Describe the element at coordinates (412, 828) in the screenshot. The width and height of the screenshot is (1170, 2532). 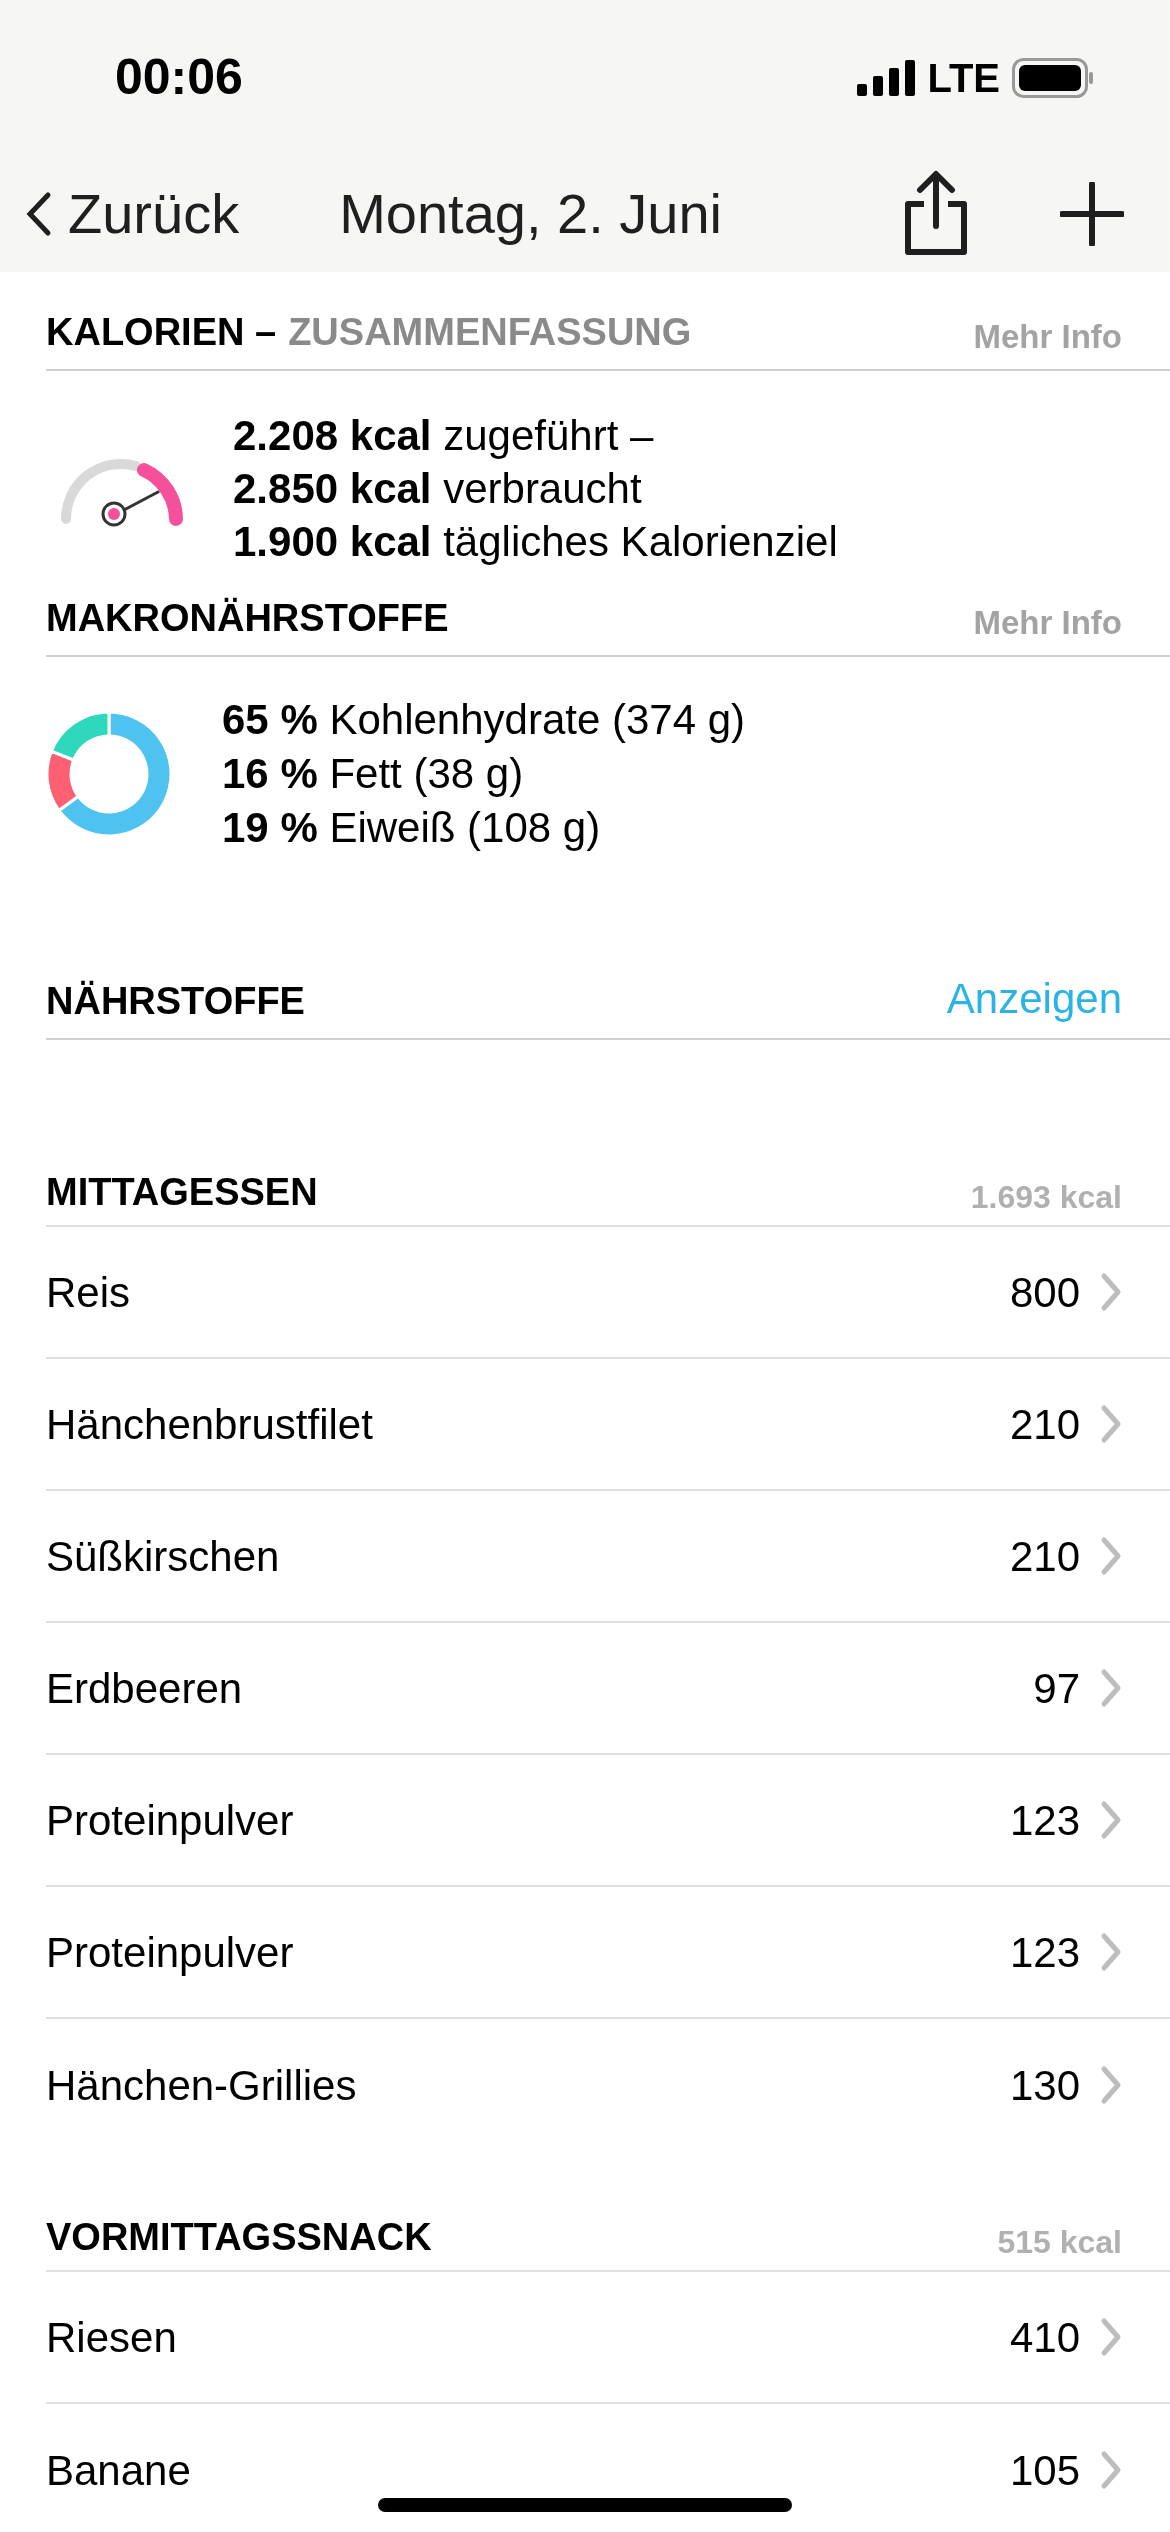
I see `macro-line: 19 % Eiweiß (108 g)` at that location.